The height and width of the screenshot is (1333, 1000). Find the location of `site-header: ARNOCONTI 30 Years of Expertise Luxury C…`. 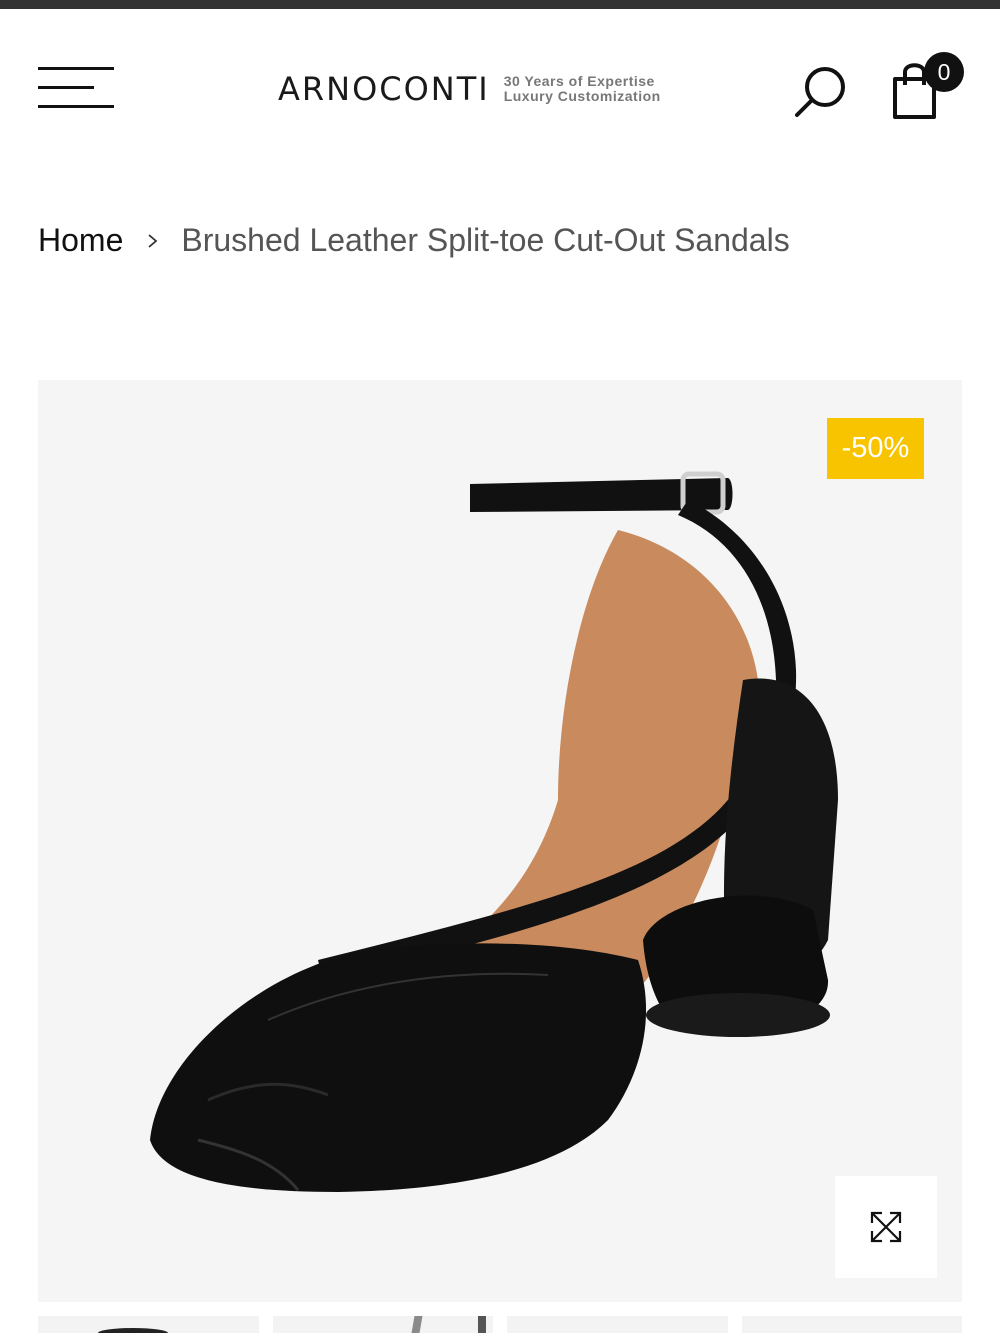

site-header: ARNOCONTI 30 Years of Expertise Luxury C… is located at coordinates (500, 84).